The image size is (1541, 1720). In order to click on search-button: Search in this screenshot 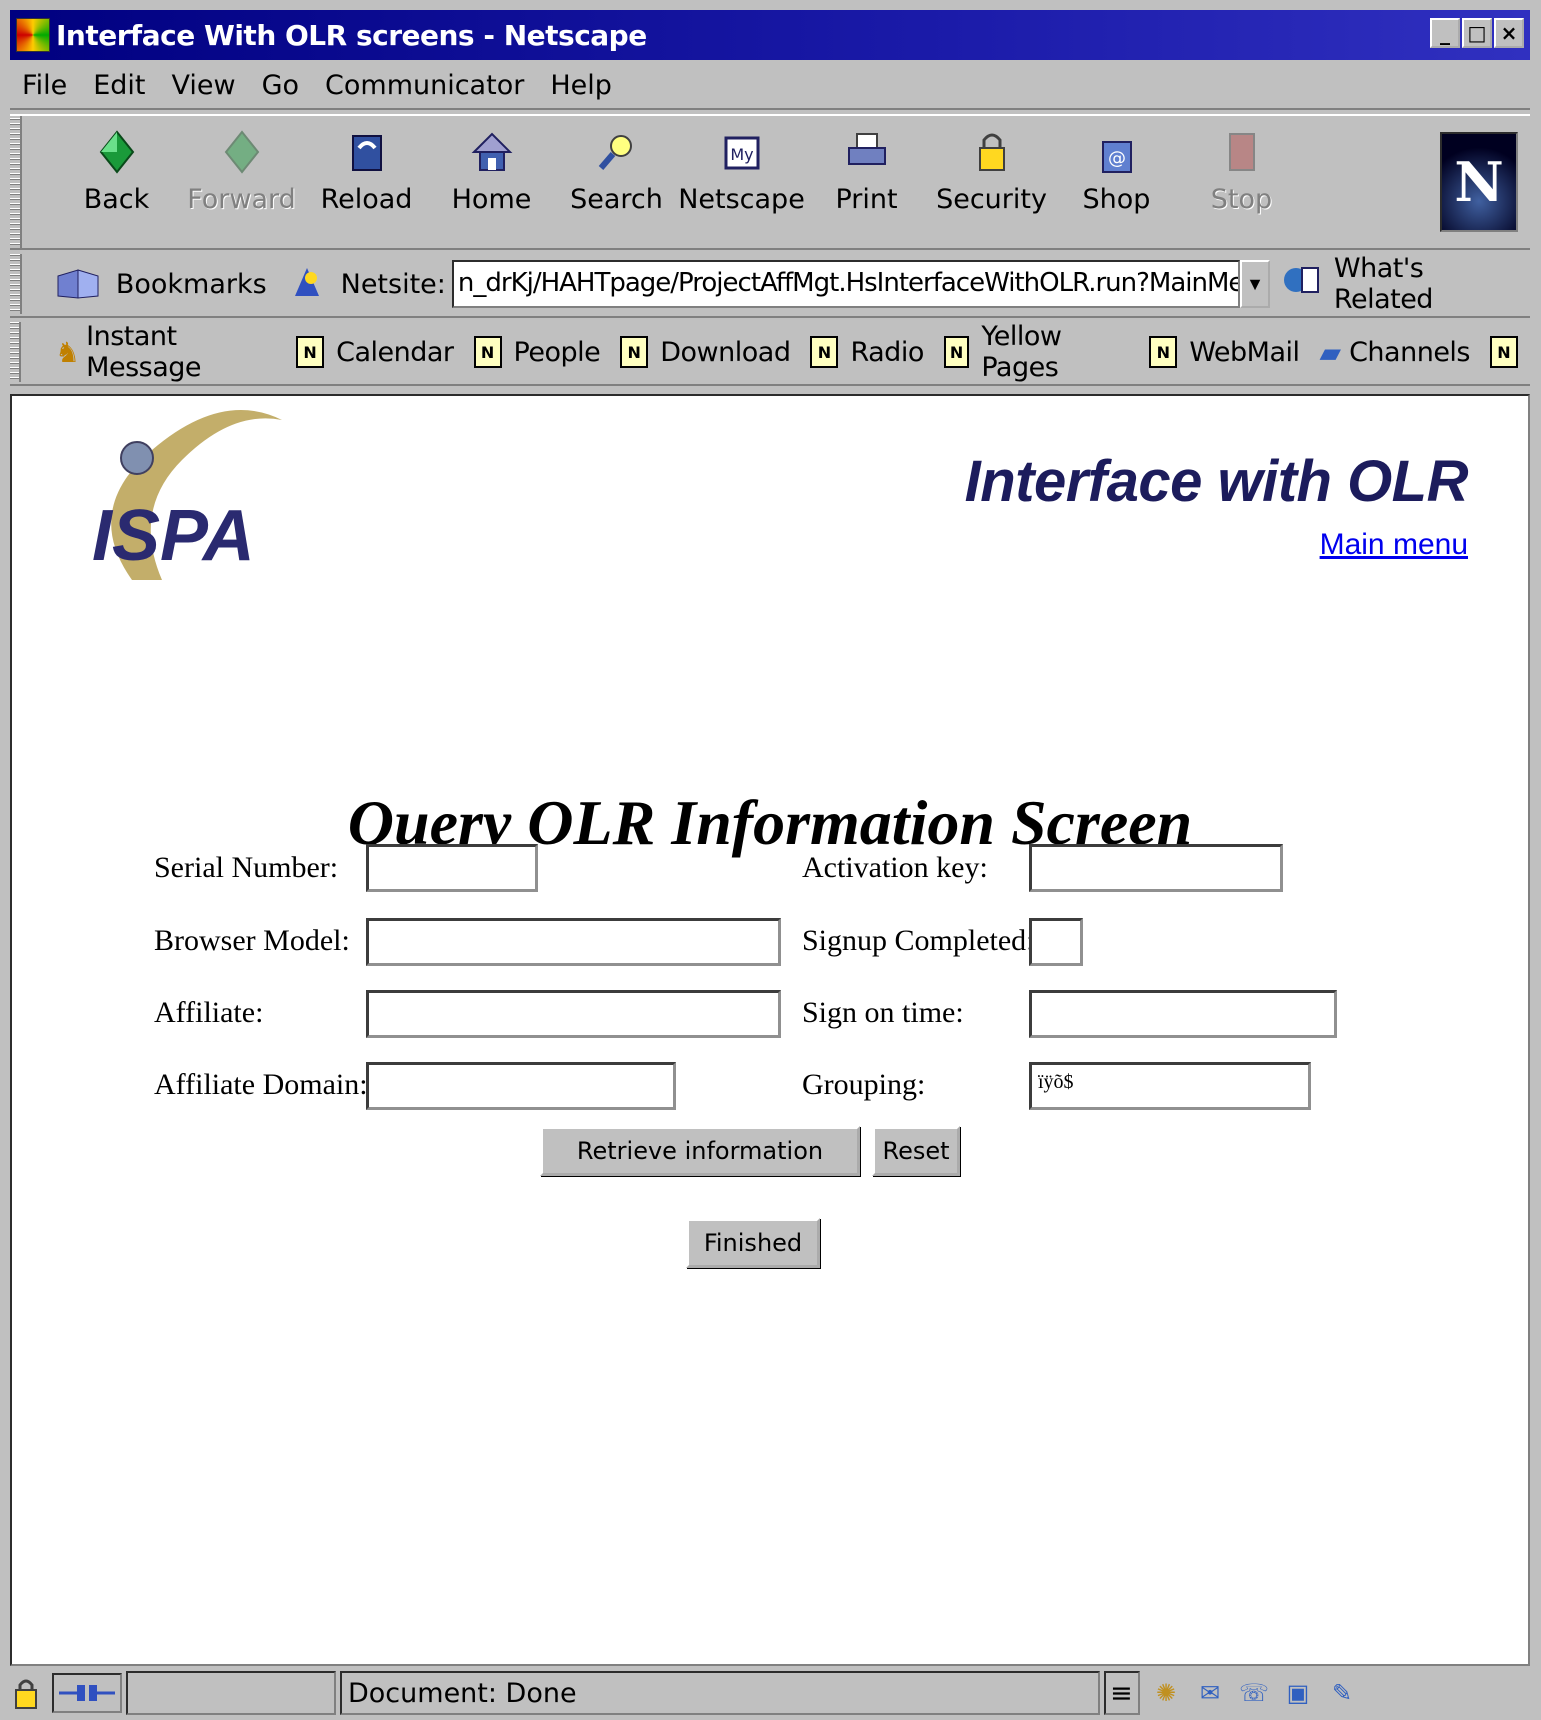, I will do `click(616, 187)`.